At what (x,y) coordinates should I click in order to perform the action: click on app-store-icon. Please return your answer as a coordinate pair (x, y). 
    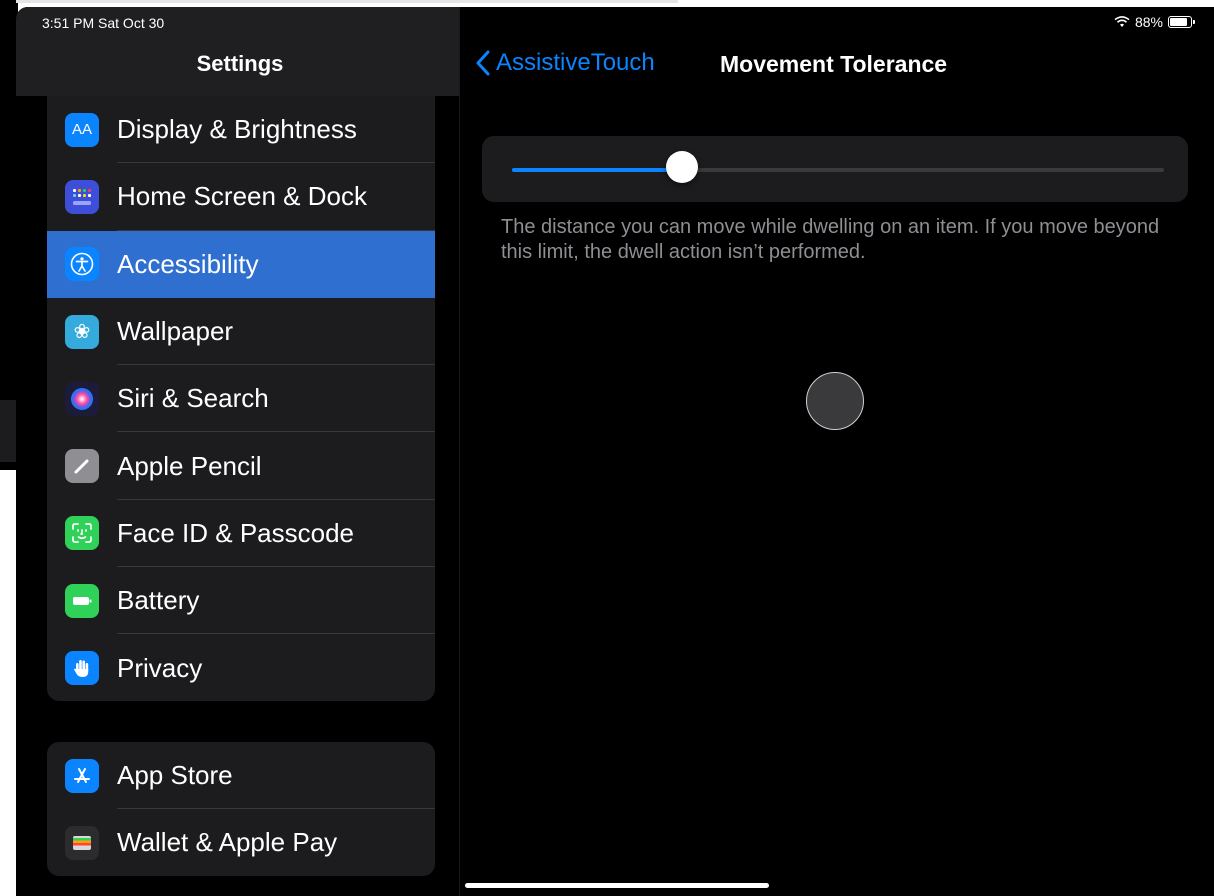
    Looking at the image, I should click on (82, 775).